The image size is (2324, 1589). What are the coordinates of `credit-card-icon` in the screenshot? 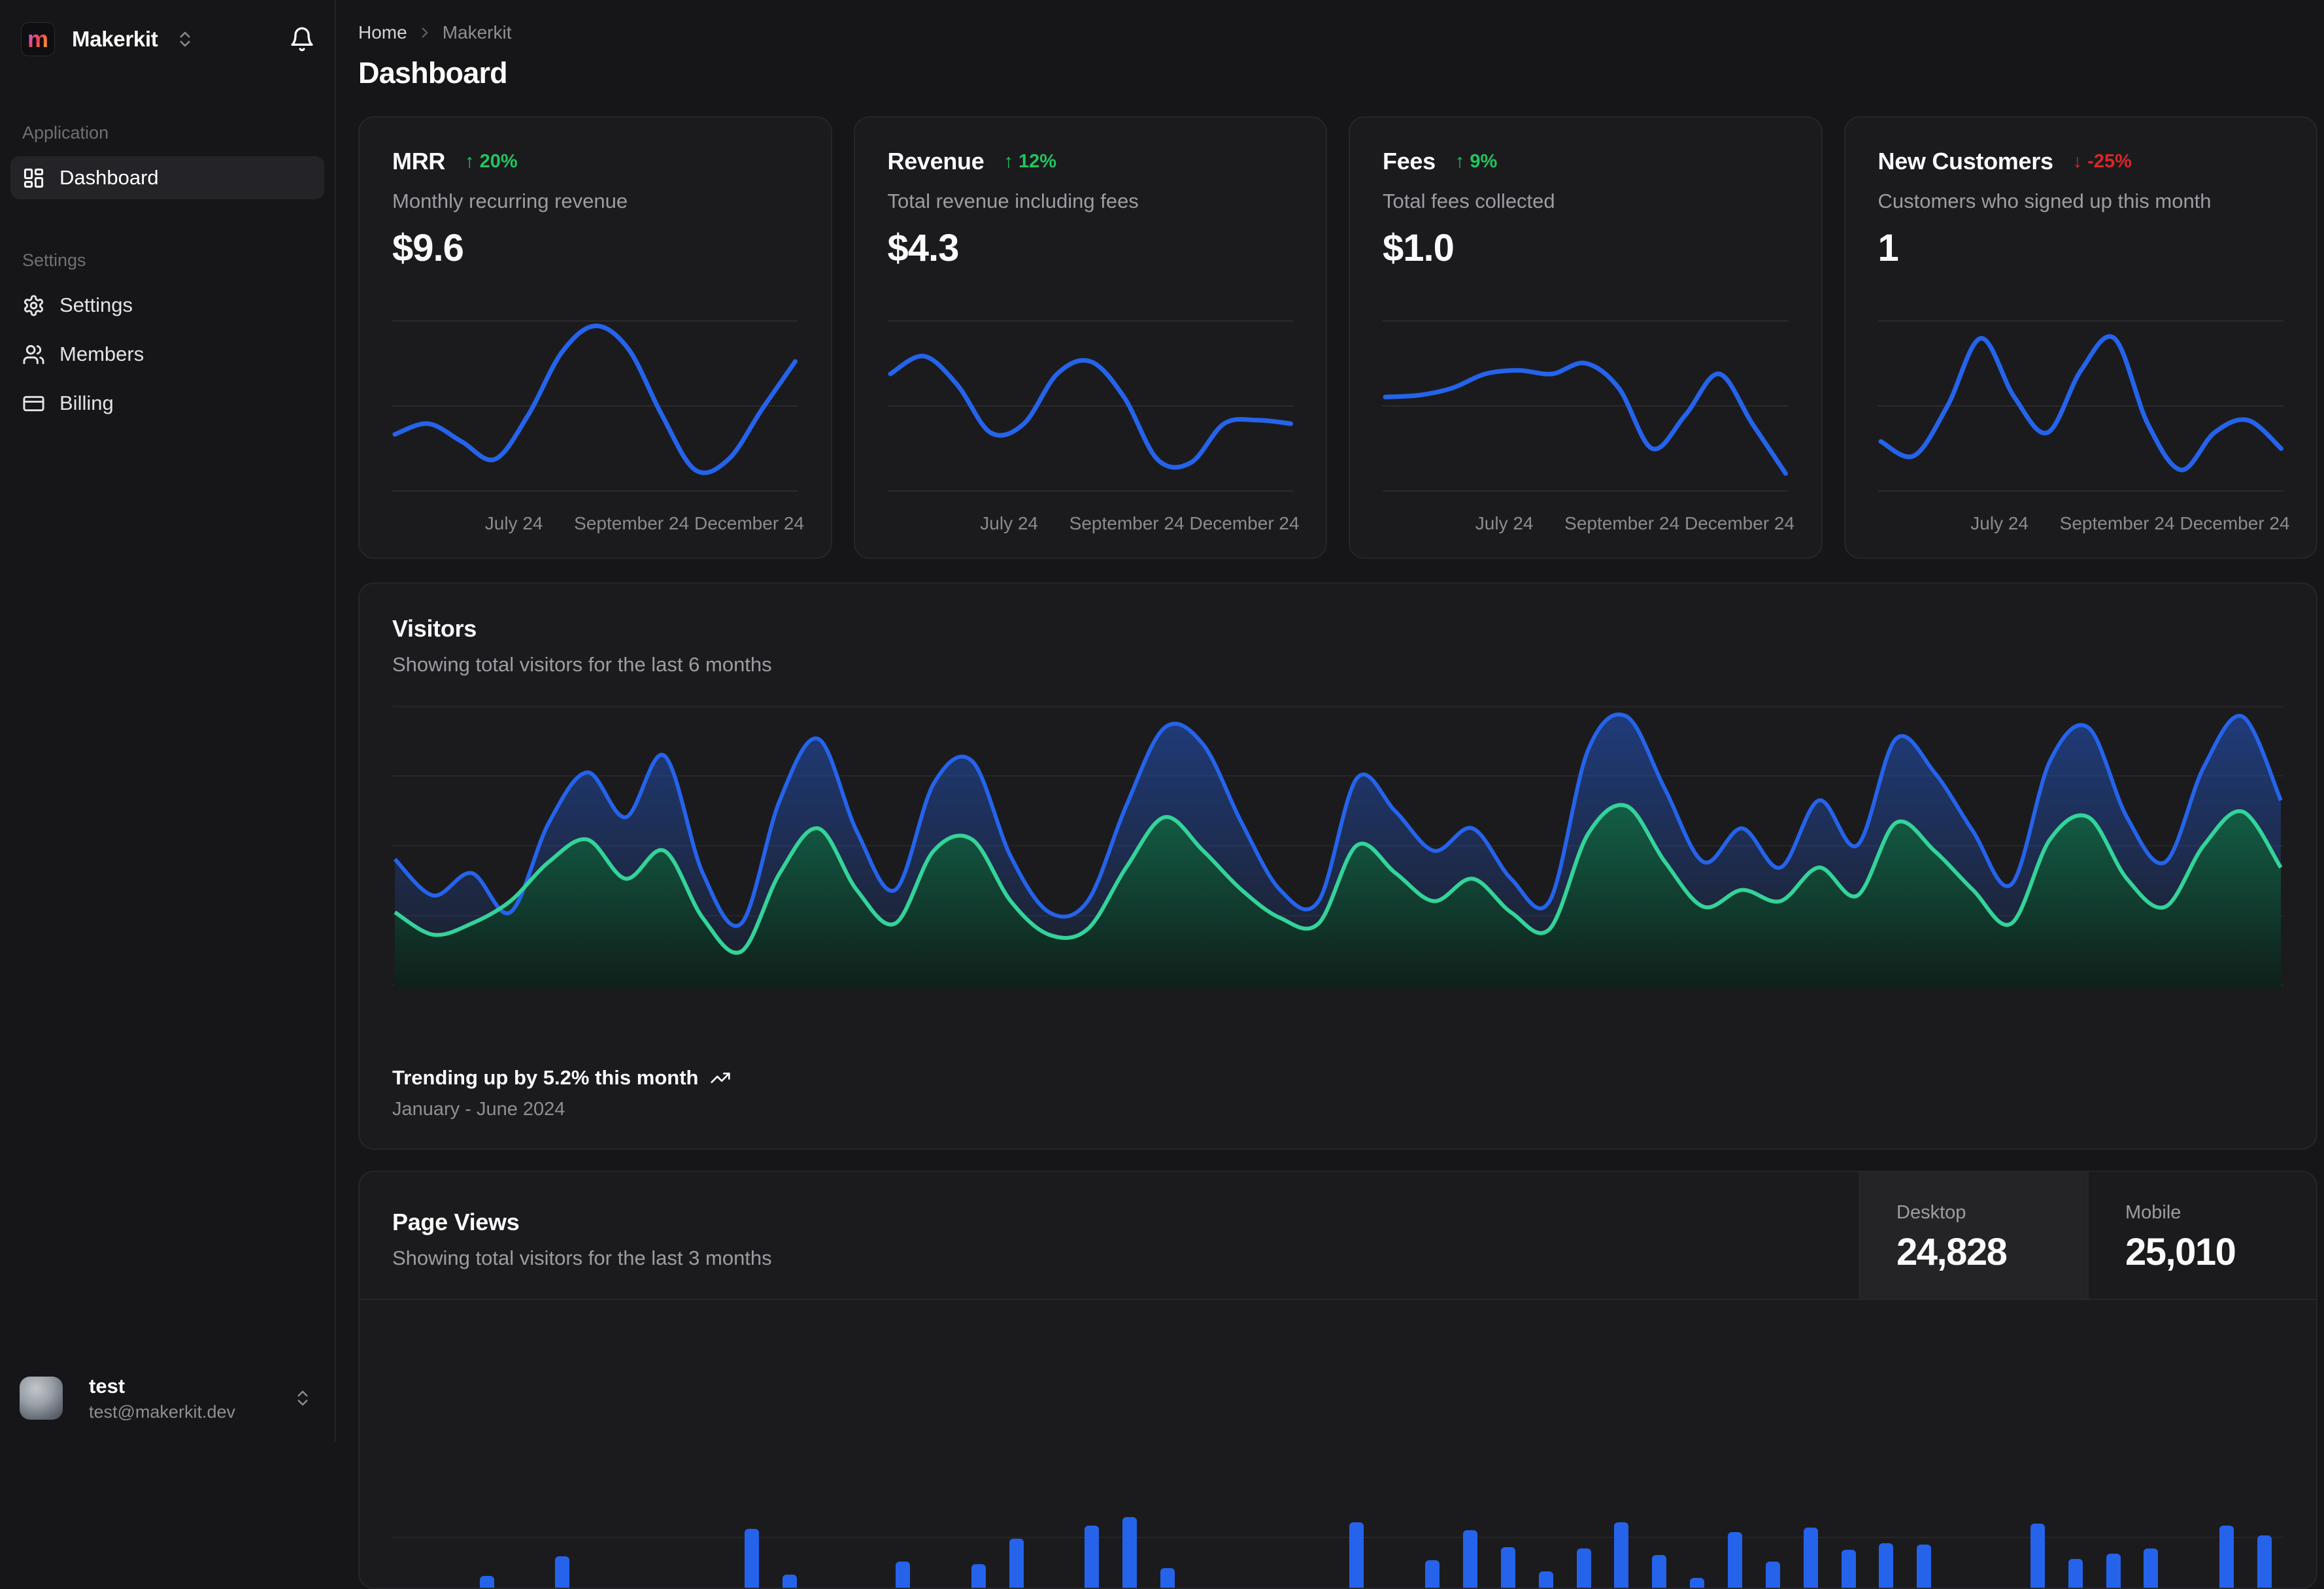 It's located at (33, 403).